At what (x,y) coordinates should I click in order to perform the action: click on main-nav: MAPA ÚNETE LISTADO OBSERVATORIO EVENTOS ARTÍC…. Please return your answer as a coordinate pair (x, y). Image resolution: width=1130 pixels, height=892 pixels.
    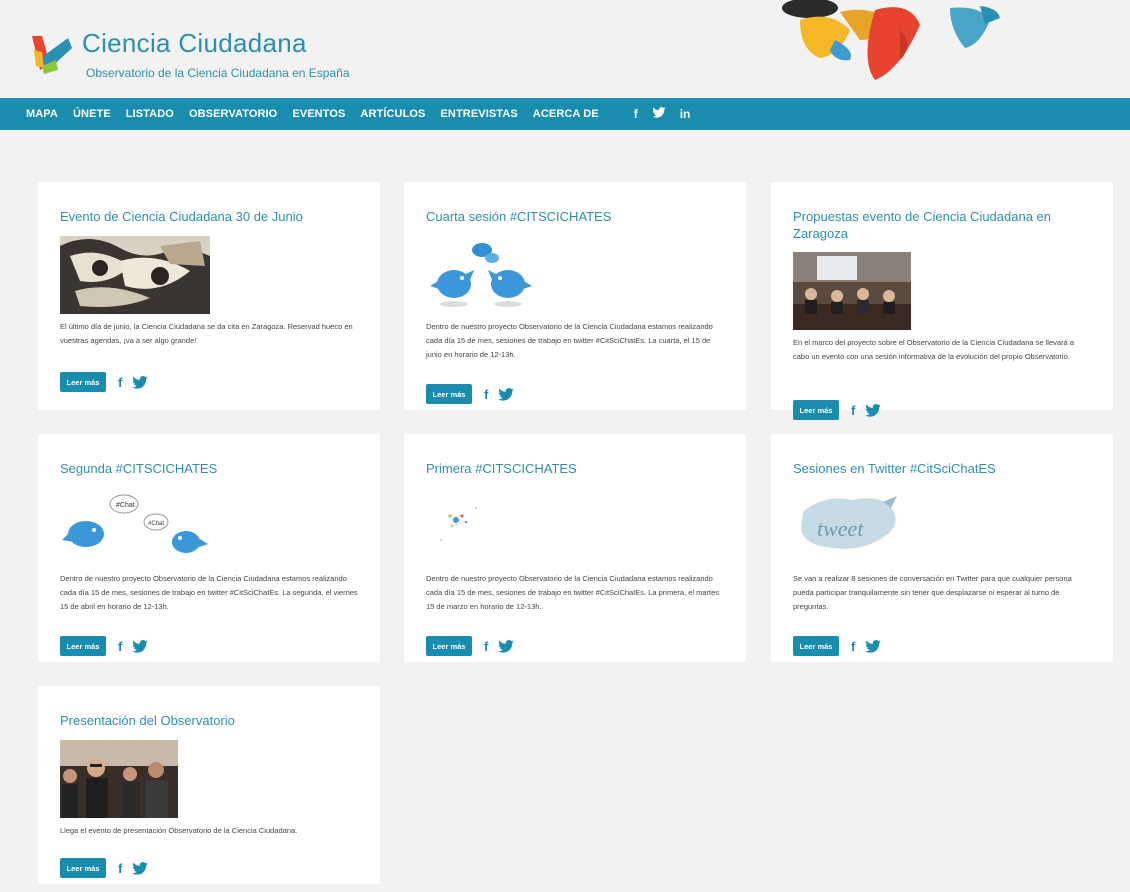
    Looking at the image, I should click on (565, 114).